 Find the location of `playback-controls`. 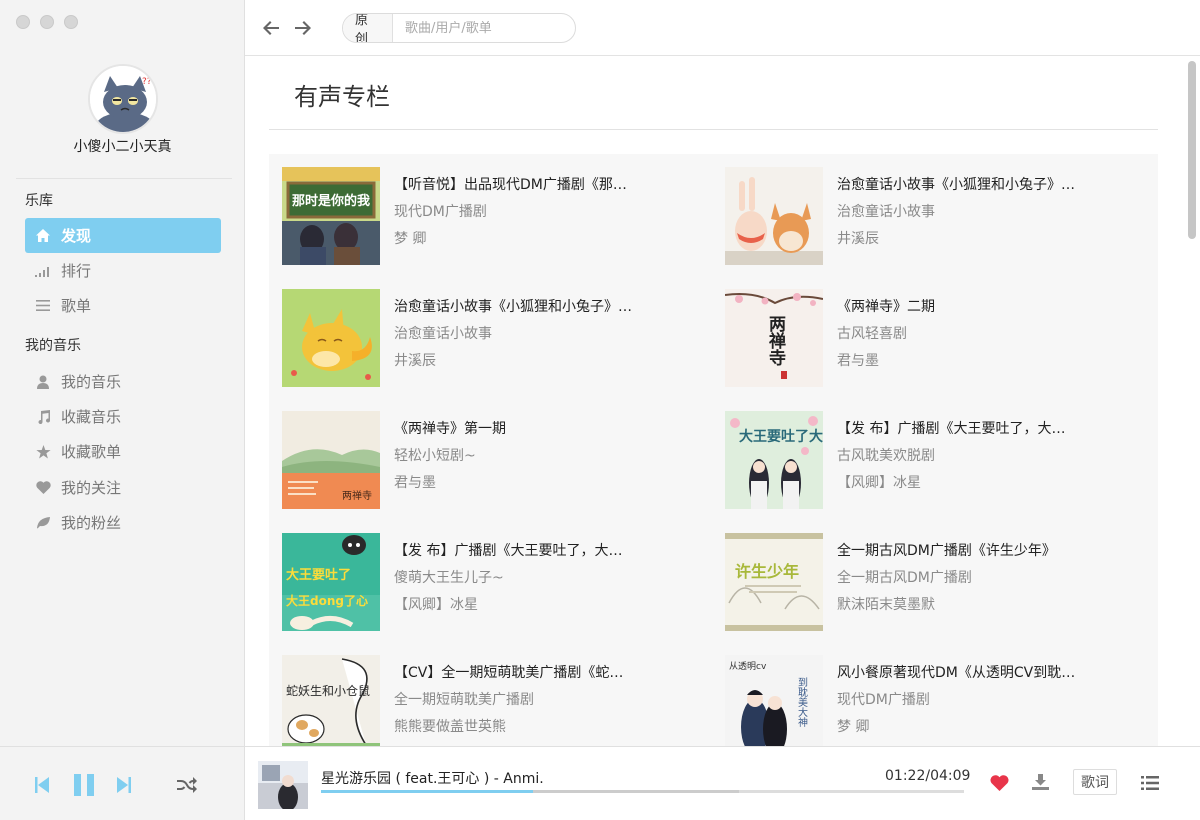

playback-controls is located at coordinates (122, 783).